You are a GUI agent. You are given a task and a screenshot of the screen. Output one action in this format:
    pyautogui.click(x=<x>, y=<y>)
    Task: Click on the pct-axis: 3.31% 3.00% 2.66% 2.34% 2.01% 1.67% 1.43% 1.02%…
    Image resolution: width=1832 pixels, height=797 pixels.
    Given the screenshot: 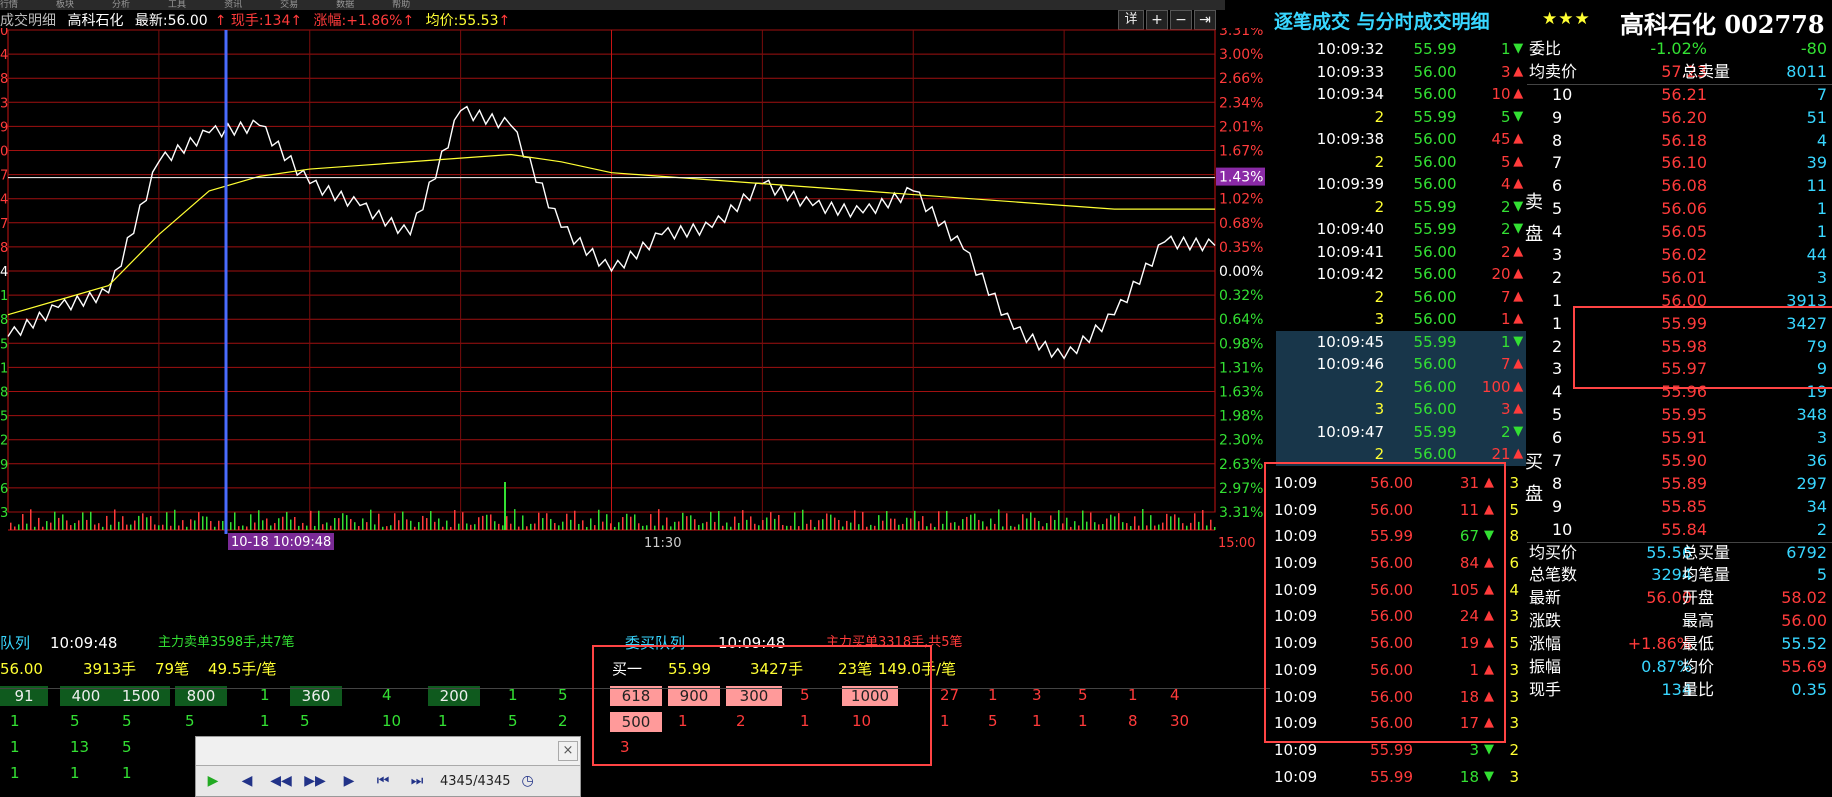 What is the action you would take?
    pyautogui.click(x=1241, y=274)
    